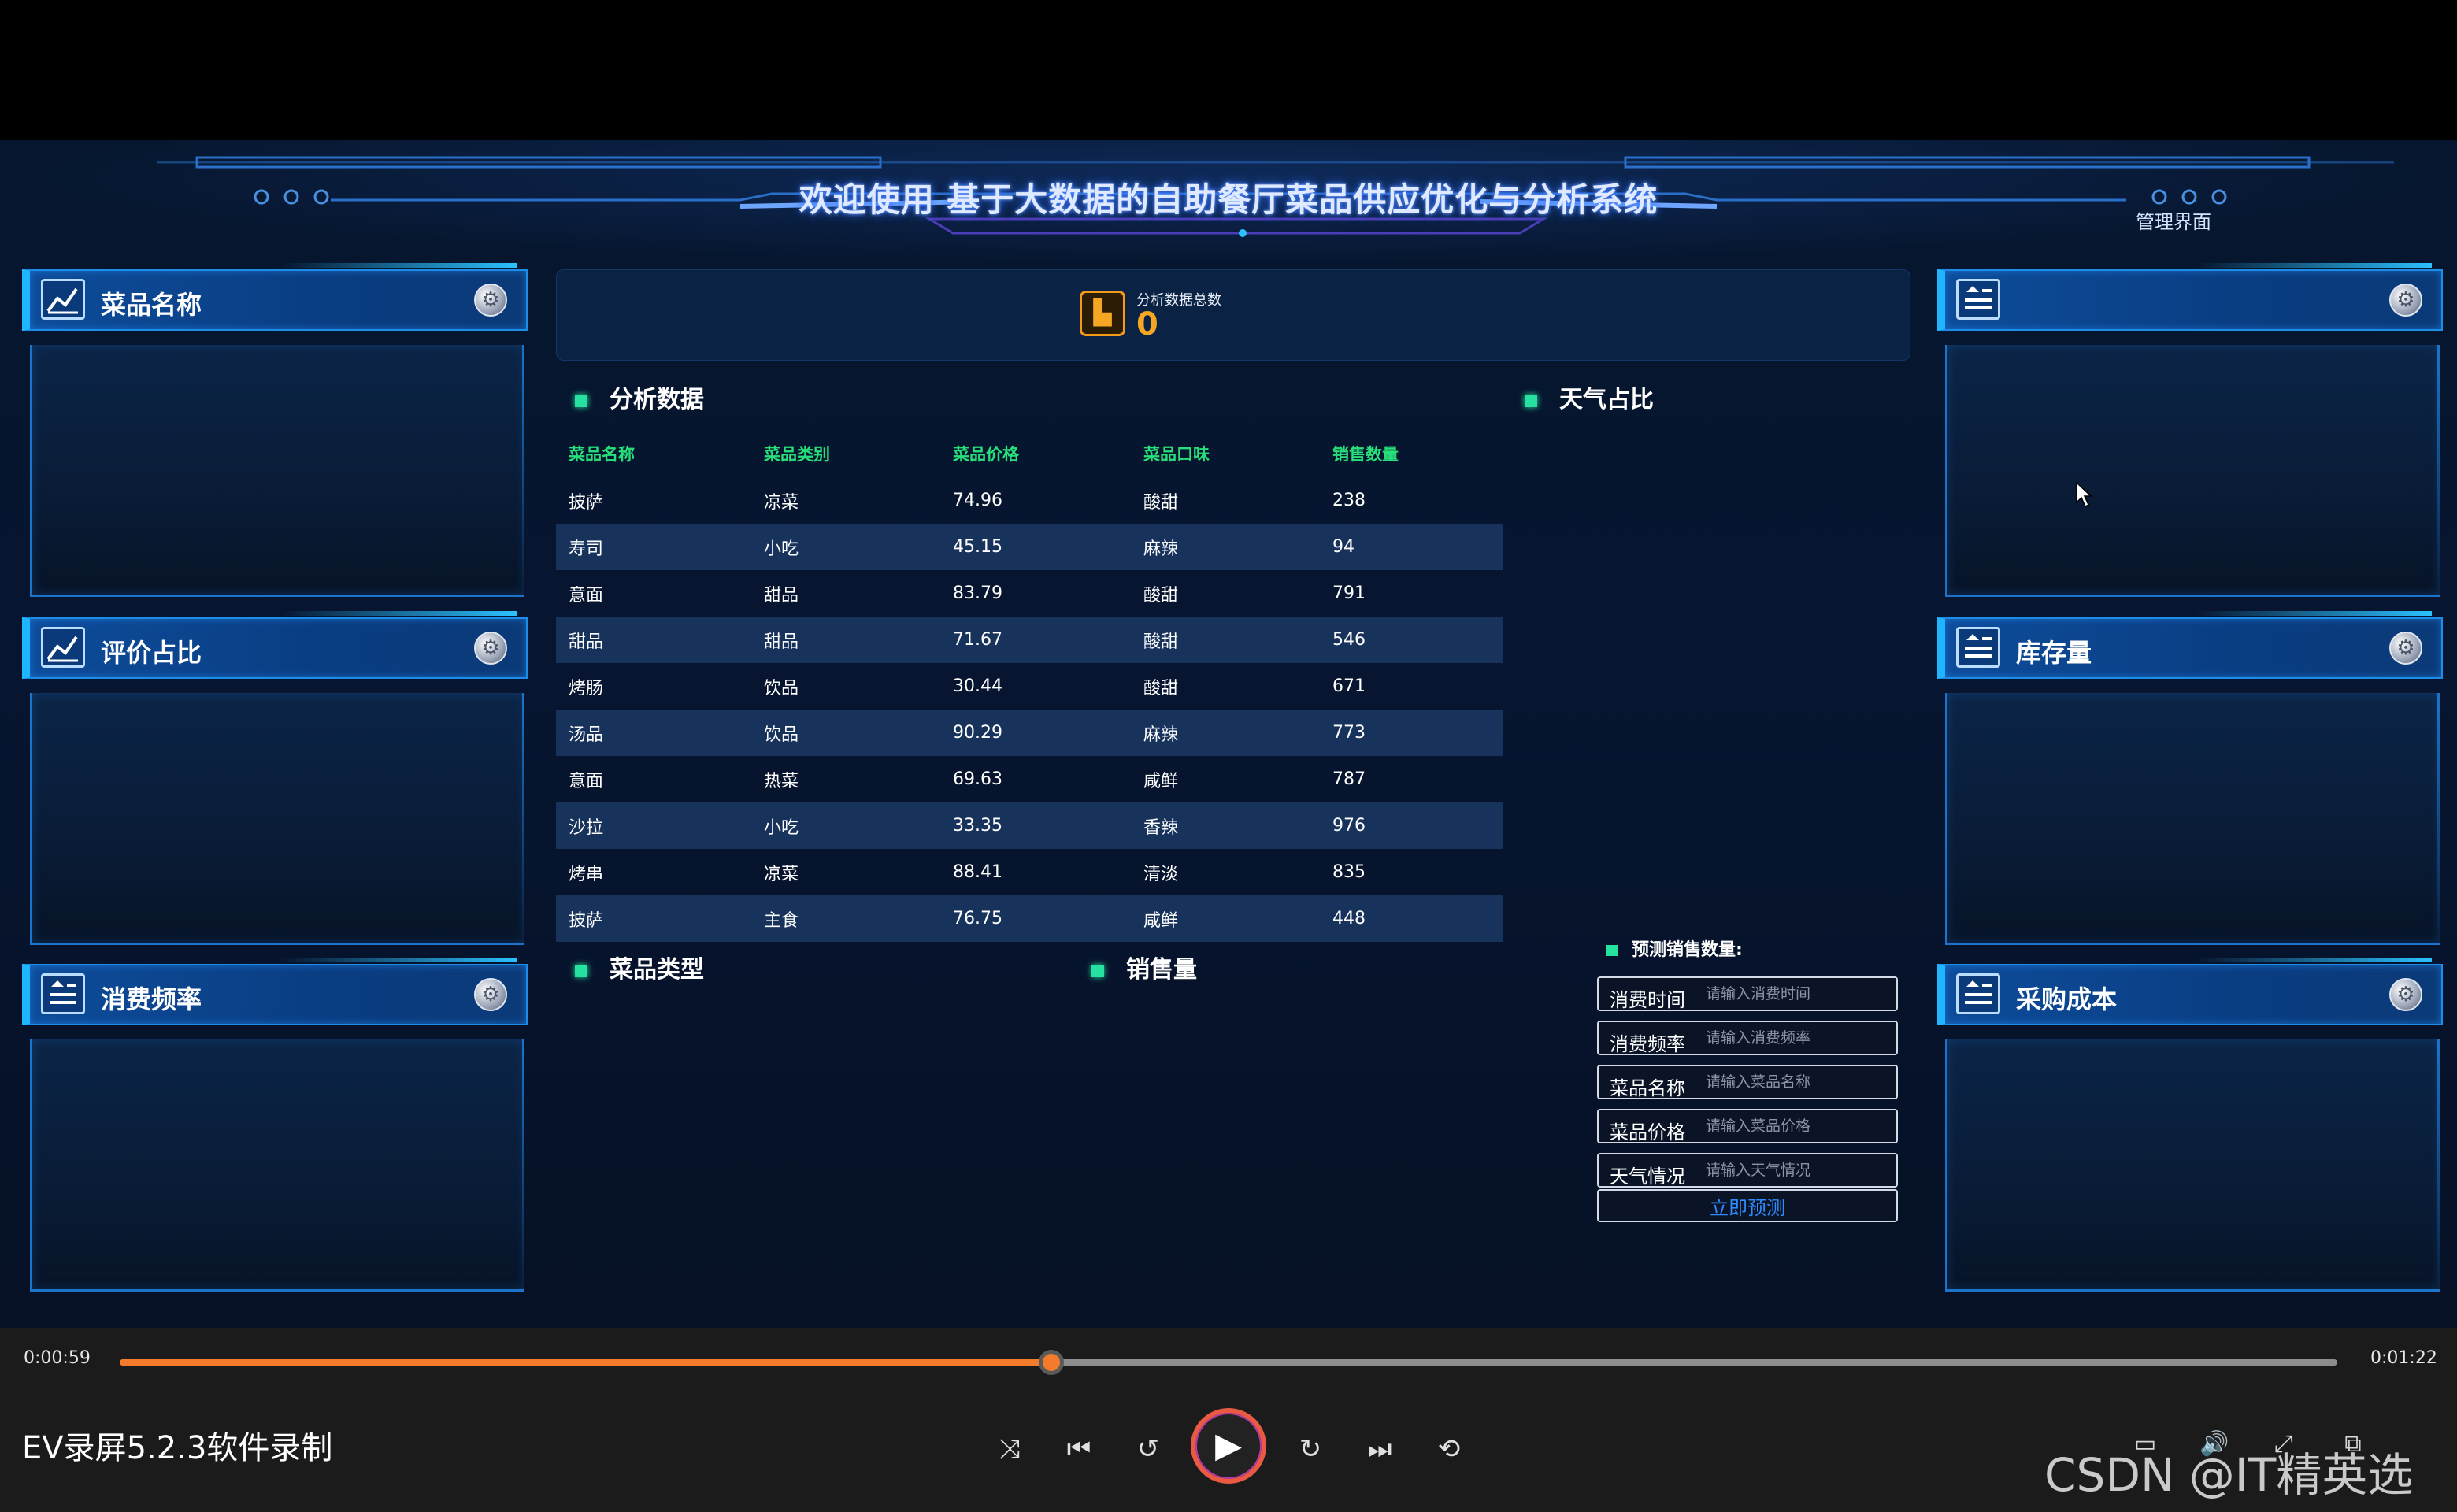 This screenshot has height=1512, width=2457. What do you see at coordinates (1799, 1038) in the screenshot?
I see `consumption-frequency-input` at bounding box center [1799, 1038].